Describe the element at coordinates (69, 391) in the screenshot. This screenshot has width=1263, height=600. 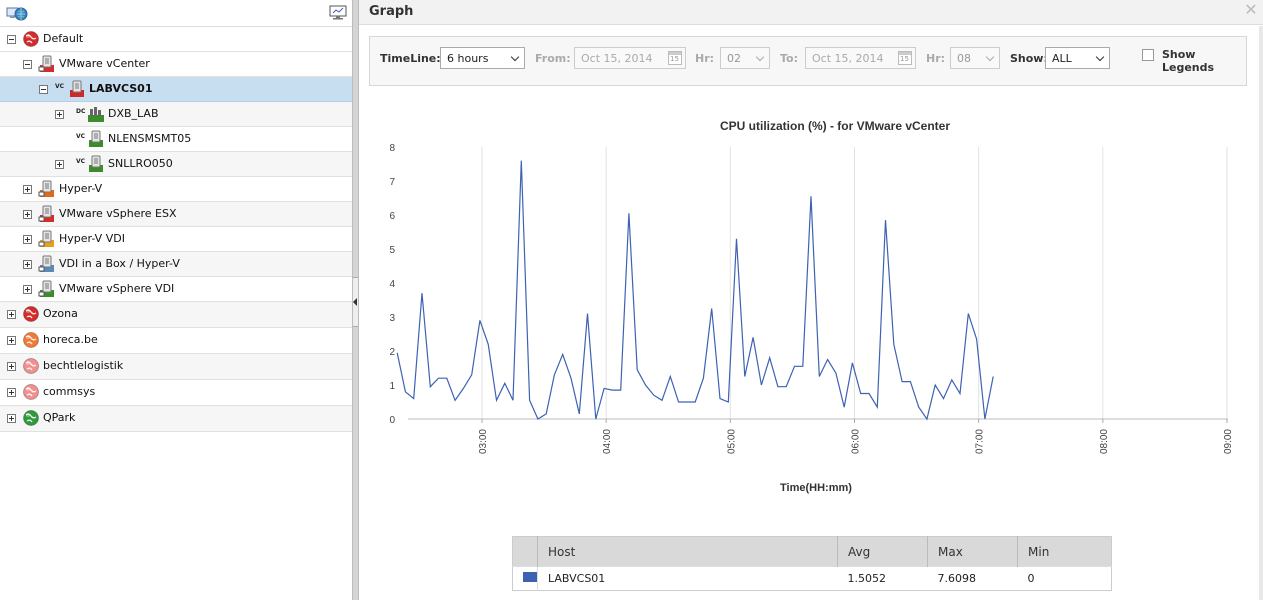
I see `tree-item-label: commsys` at that location.